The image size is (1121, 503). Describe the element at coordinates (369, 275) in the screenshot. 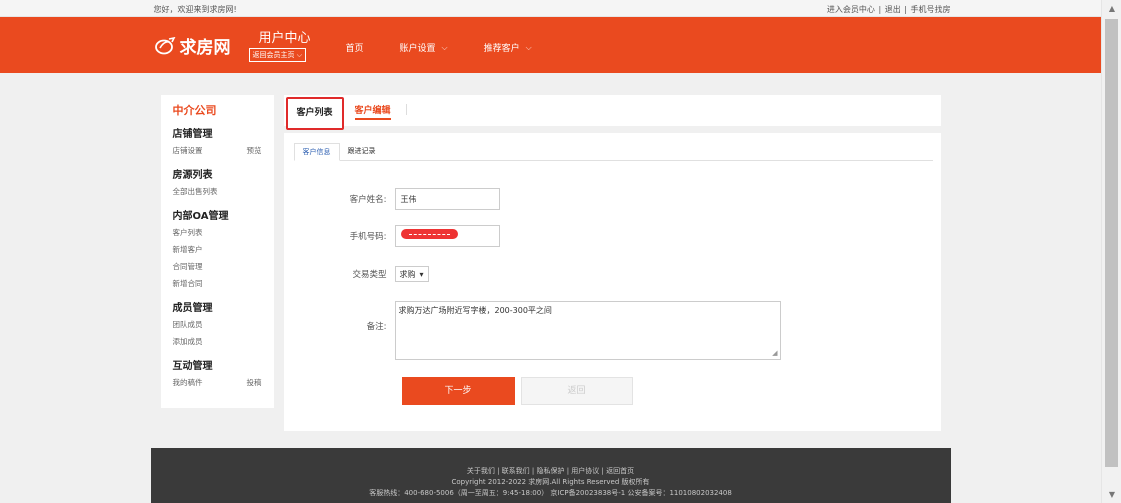

I see `type-label: 交易类型` at that location.